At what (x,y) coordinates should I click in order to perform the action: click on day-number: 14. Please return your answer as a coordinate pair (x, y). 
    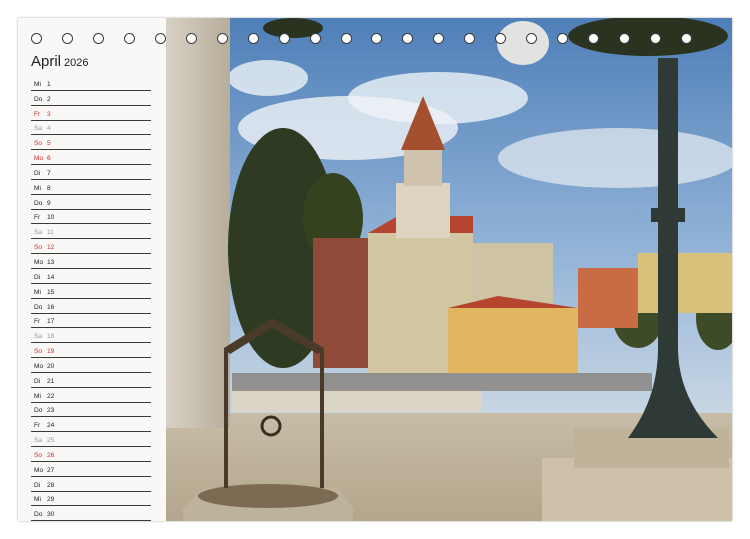
    Looking at the image, I should click on (51, 277).